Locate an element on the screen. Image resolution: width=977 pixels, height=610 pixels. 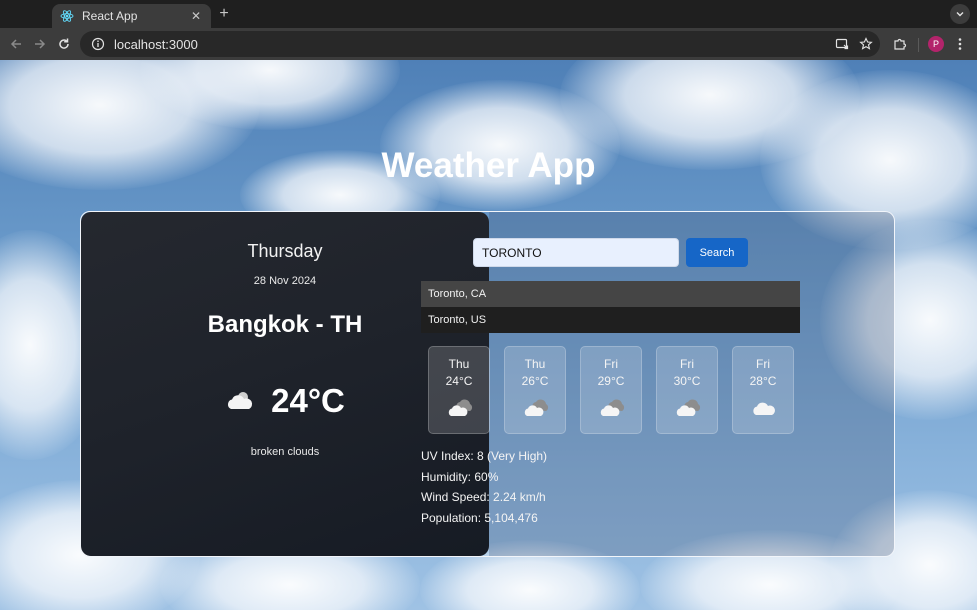
cloud-icon is located at coordinates (764, 408).